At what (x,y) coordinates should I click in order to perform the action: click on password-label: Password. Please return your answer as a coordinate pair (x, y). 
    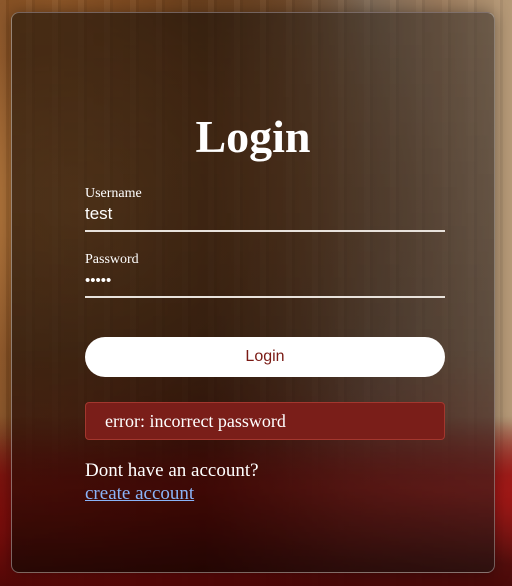
    Looking at the image, I should click on (112, 259).